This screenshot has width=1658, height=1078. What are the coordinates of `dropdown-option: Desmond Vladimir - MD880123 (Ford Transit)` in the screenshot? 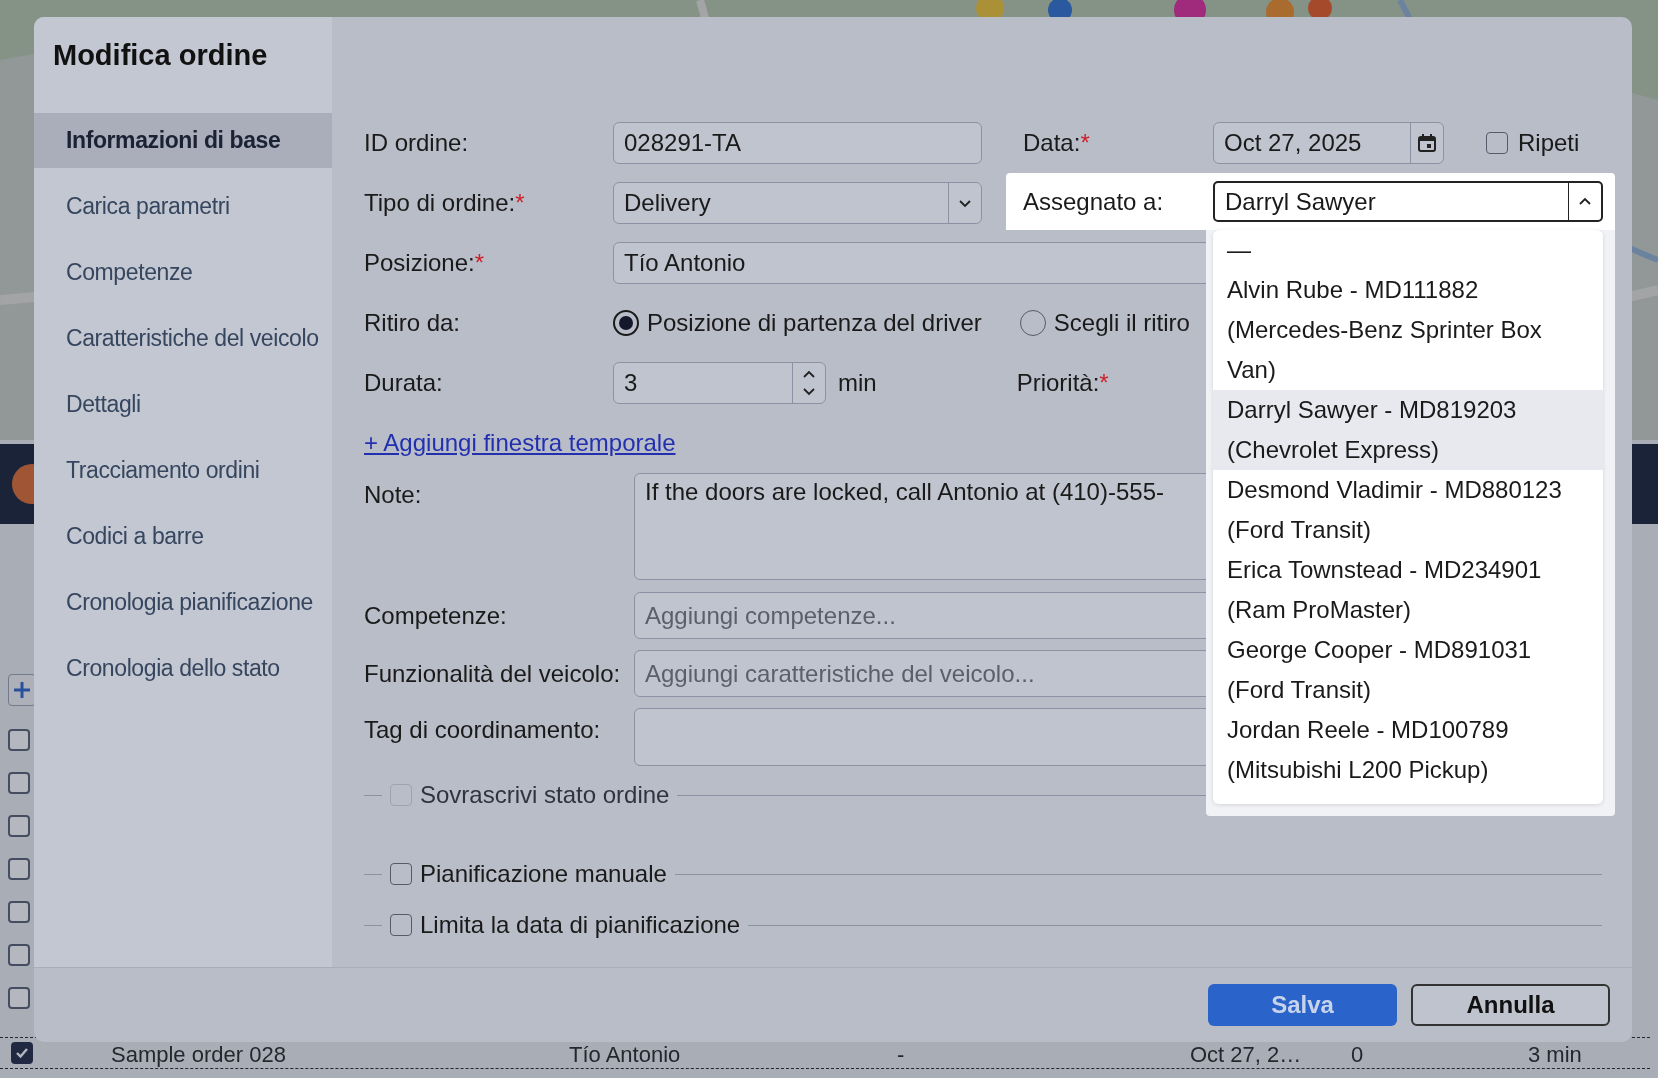 It's located at (1408, 510).